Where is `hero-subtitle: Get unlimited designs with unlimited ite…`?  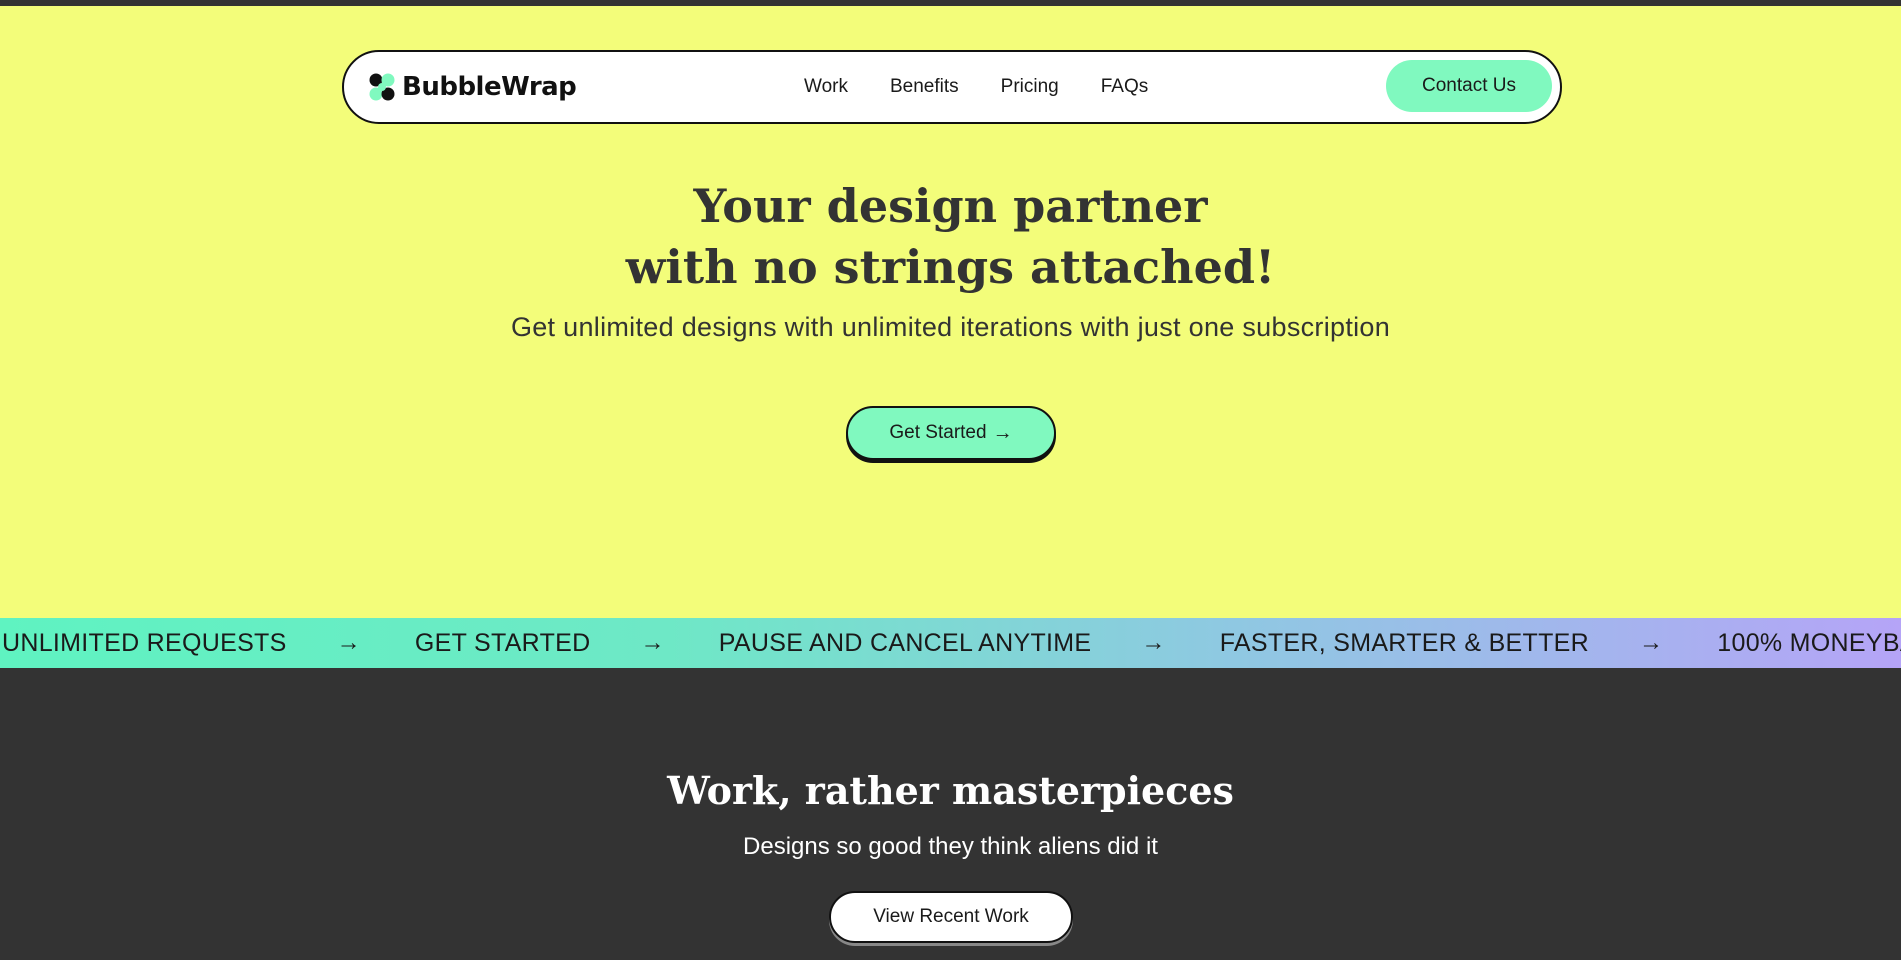
hero-subtitle: Get unlimited designs with unlimited ite… is located at coordinates (950, 327).